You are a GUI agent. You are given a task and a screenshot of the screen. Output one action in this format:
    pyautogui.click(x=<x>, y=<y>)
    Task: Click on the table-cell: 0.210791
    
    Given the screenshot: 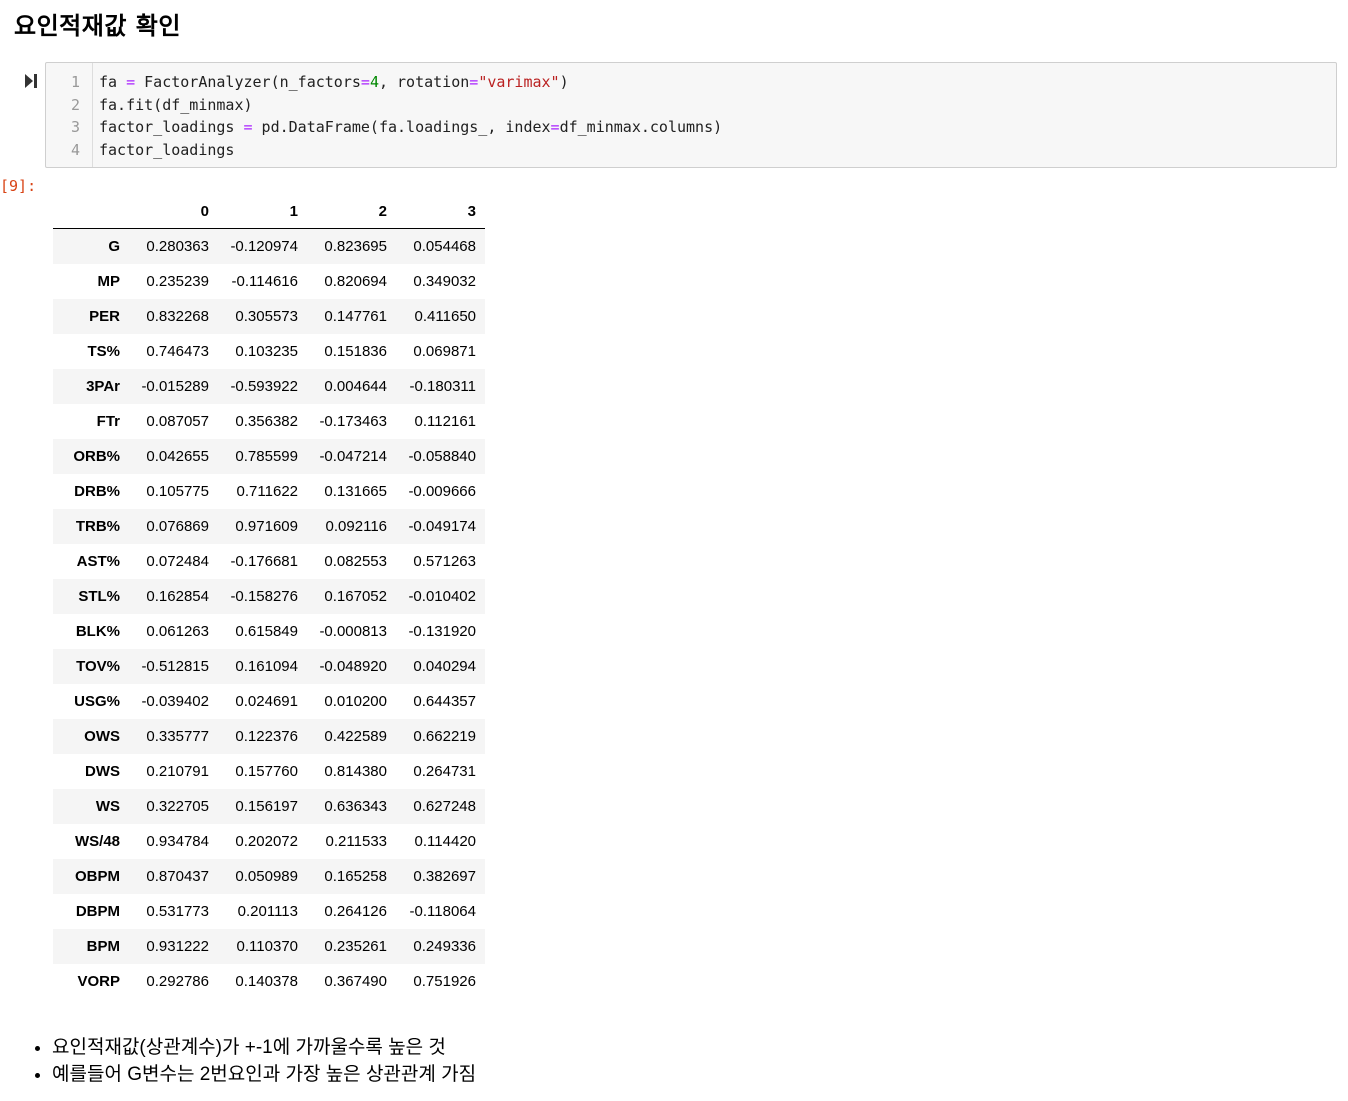 What is the action you would take?
    pyautogui.click(x=177, y=771)
    